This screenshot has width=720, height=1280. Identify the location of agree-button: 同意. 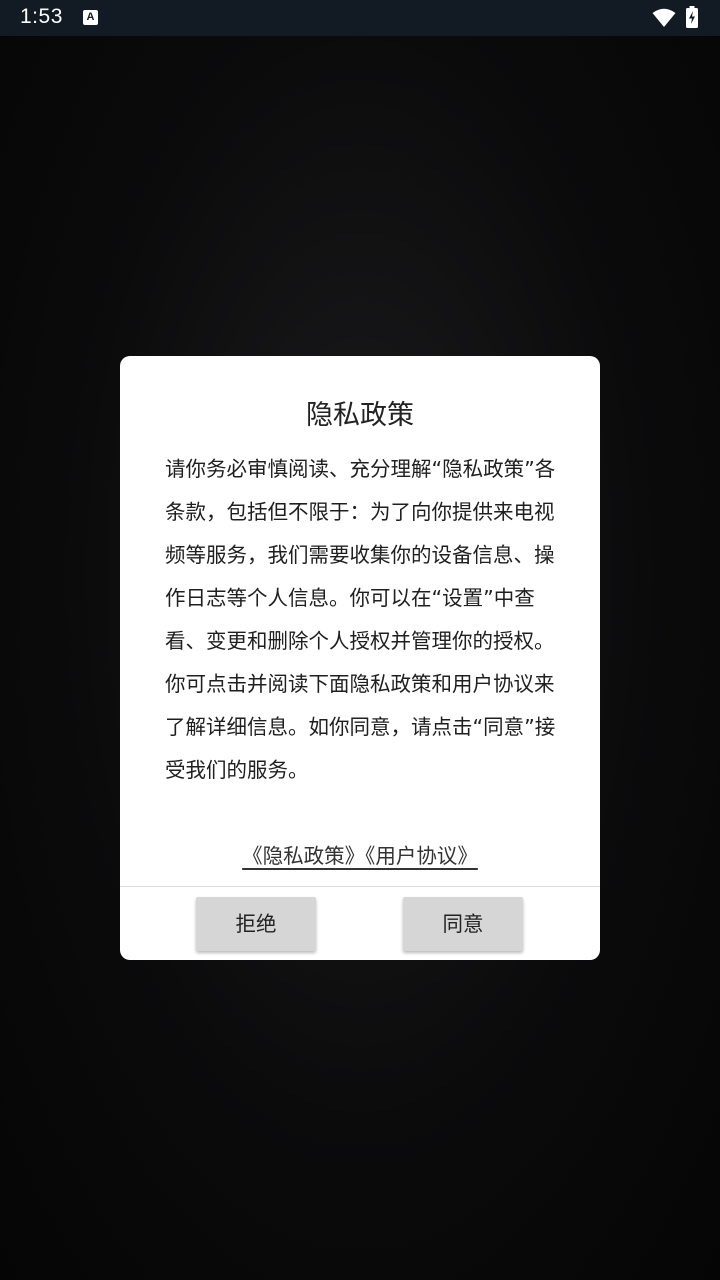
(463, 924).